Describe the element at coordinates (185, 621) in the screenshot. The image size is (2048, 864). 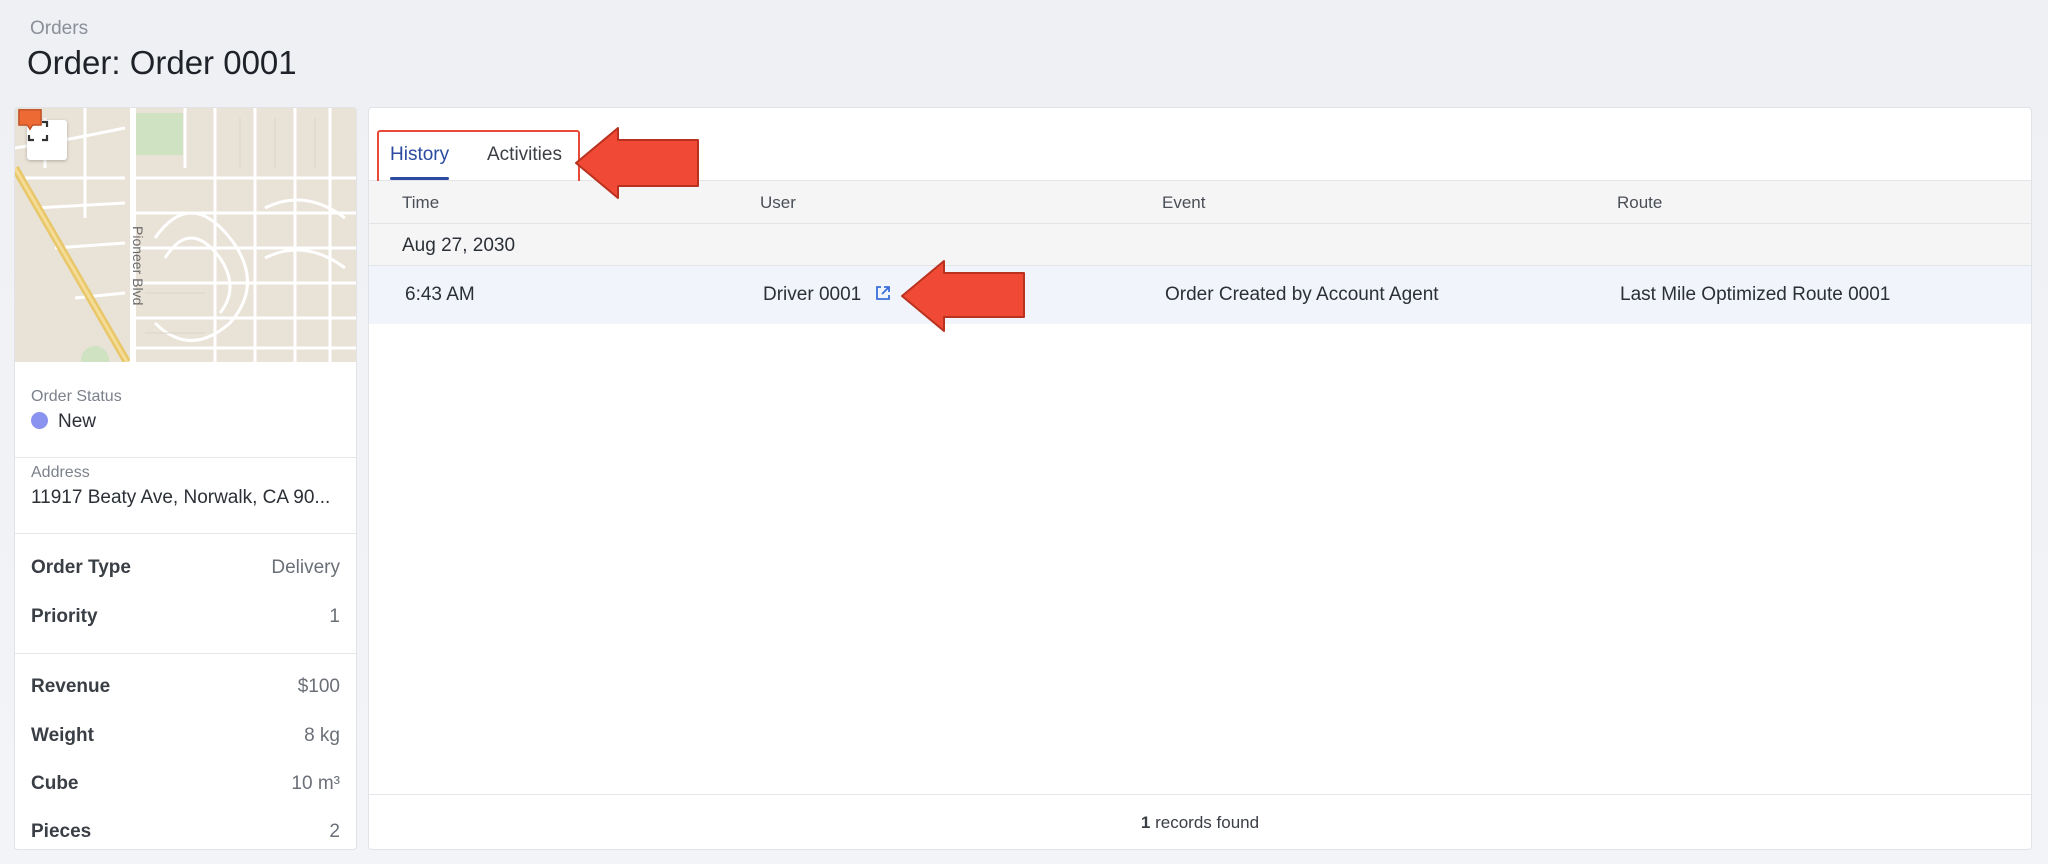
I see `detail-row-priority: Priority 1` at that location.